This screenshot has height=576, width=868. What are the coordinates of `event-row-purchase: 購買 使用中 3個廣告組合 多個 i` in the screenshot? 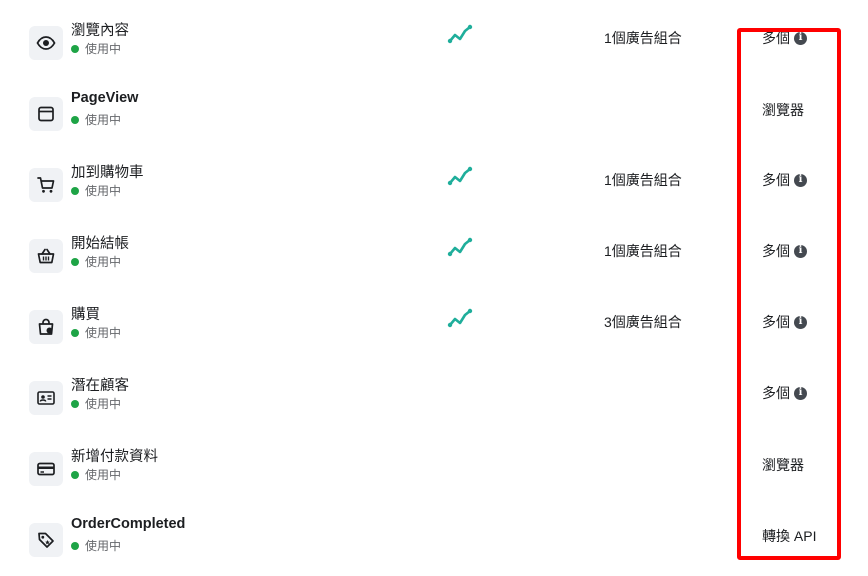 It's located at (434, 323).